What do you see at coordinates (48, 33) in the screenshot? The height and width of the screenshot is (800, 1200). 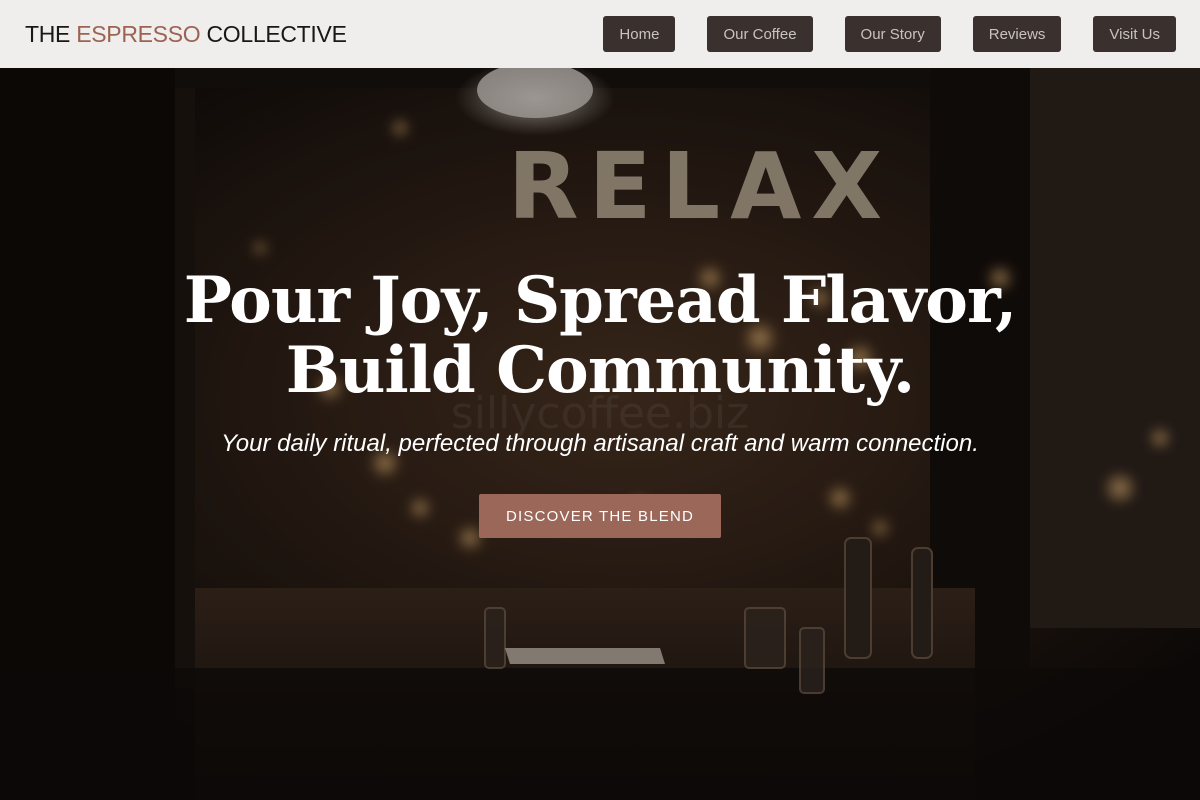 I see `logo-text-the: THE` at bounding box center [48, 33].